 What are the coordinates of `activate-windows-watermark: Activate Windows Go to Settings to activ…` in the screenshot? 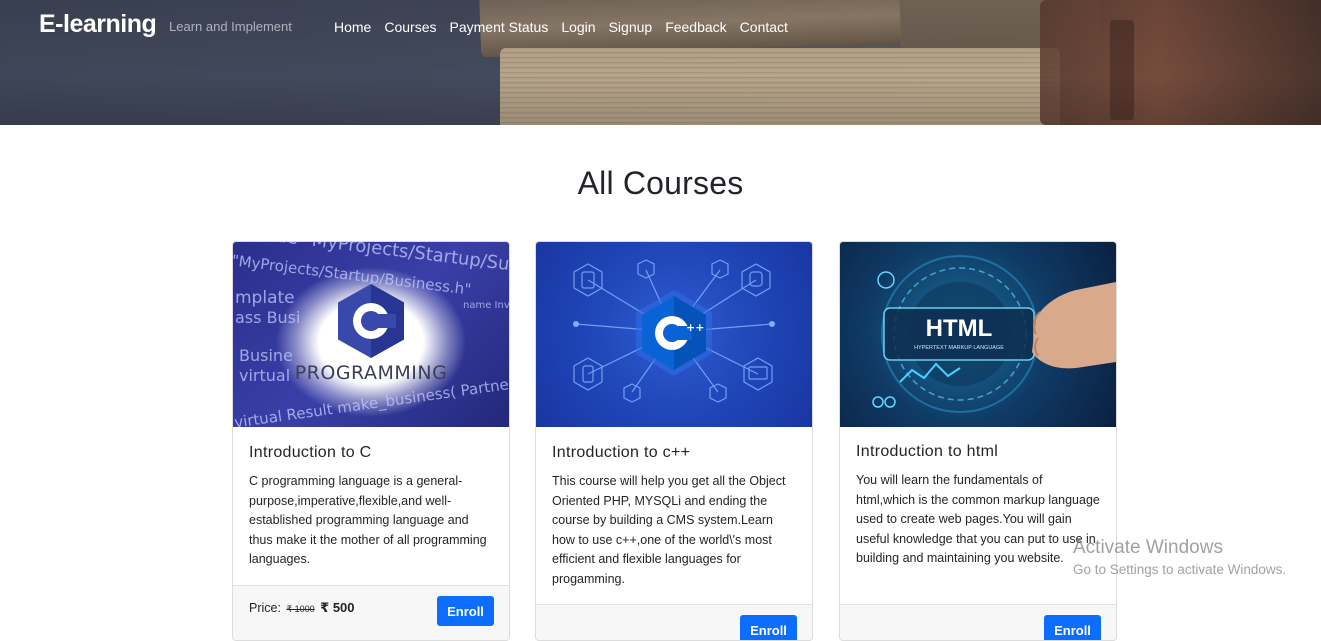 It's located at (1179, 559).